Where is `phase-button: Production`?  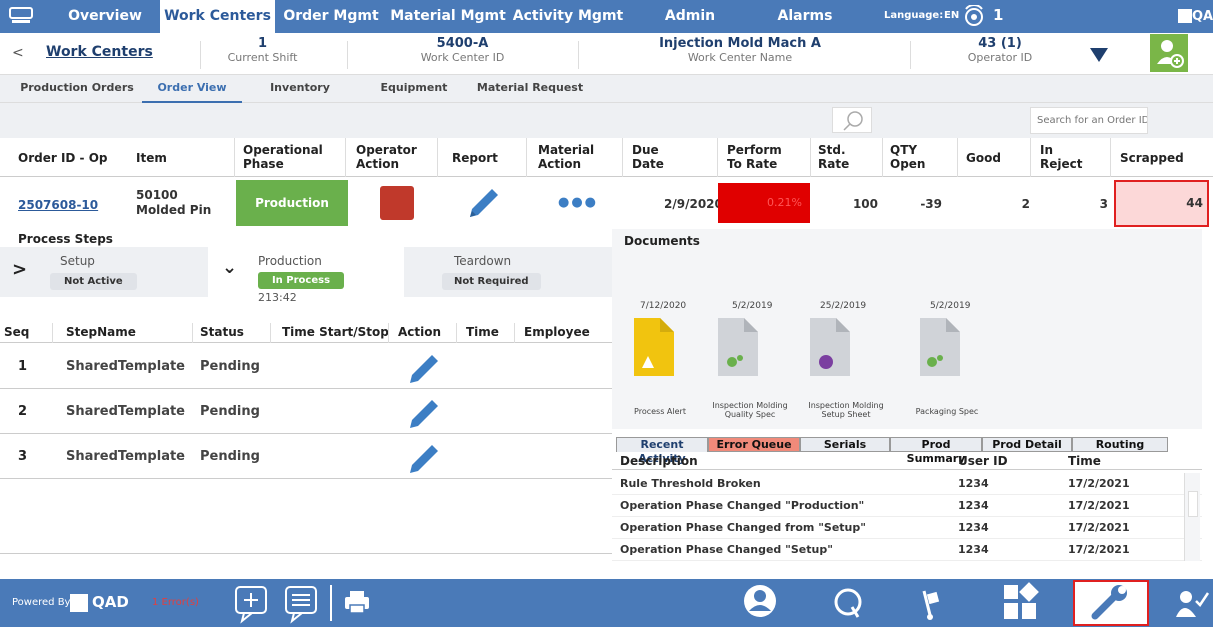 phase-button: Production is located at coordinates (292, 203).